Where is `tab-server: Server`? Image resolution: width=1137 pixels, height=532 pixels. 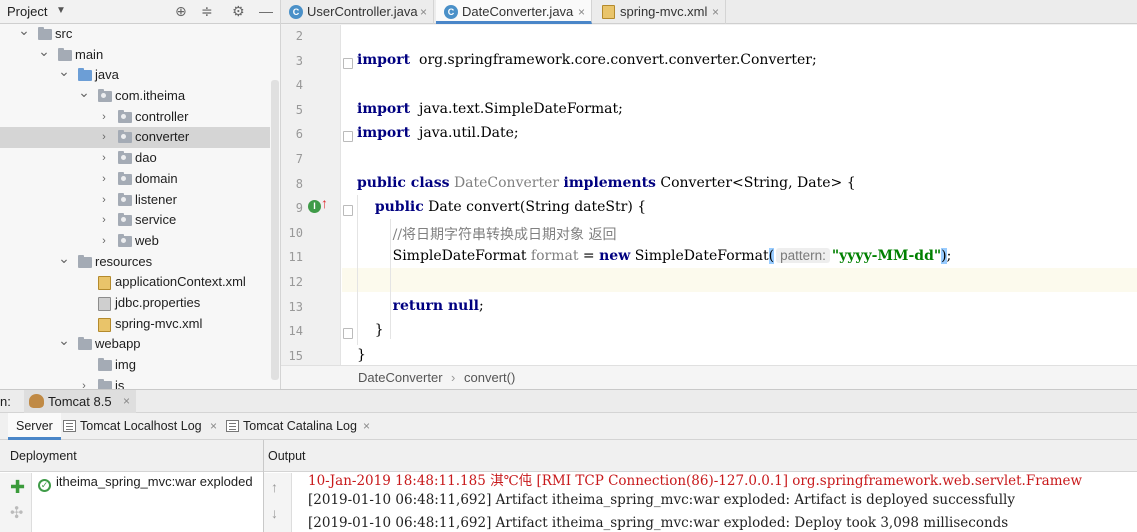
tab-server: Server is located at coordinates (34, 426).